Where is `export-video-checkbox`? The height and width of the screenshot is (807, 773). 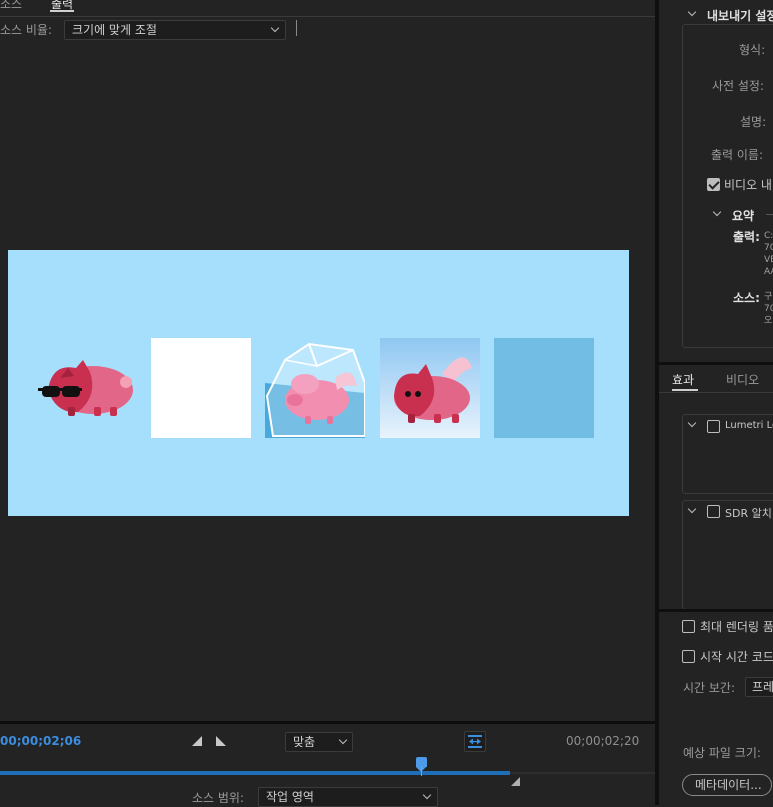
export-video-checkbox is located at coordinates (713, 184).